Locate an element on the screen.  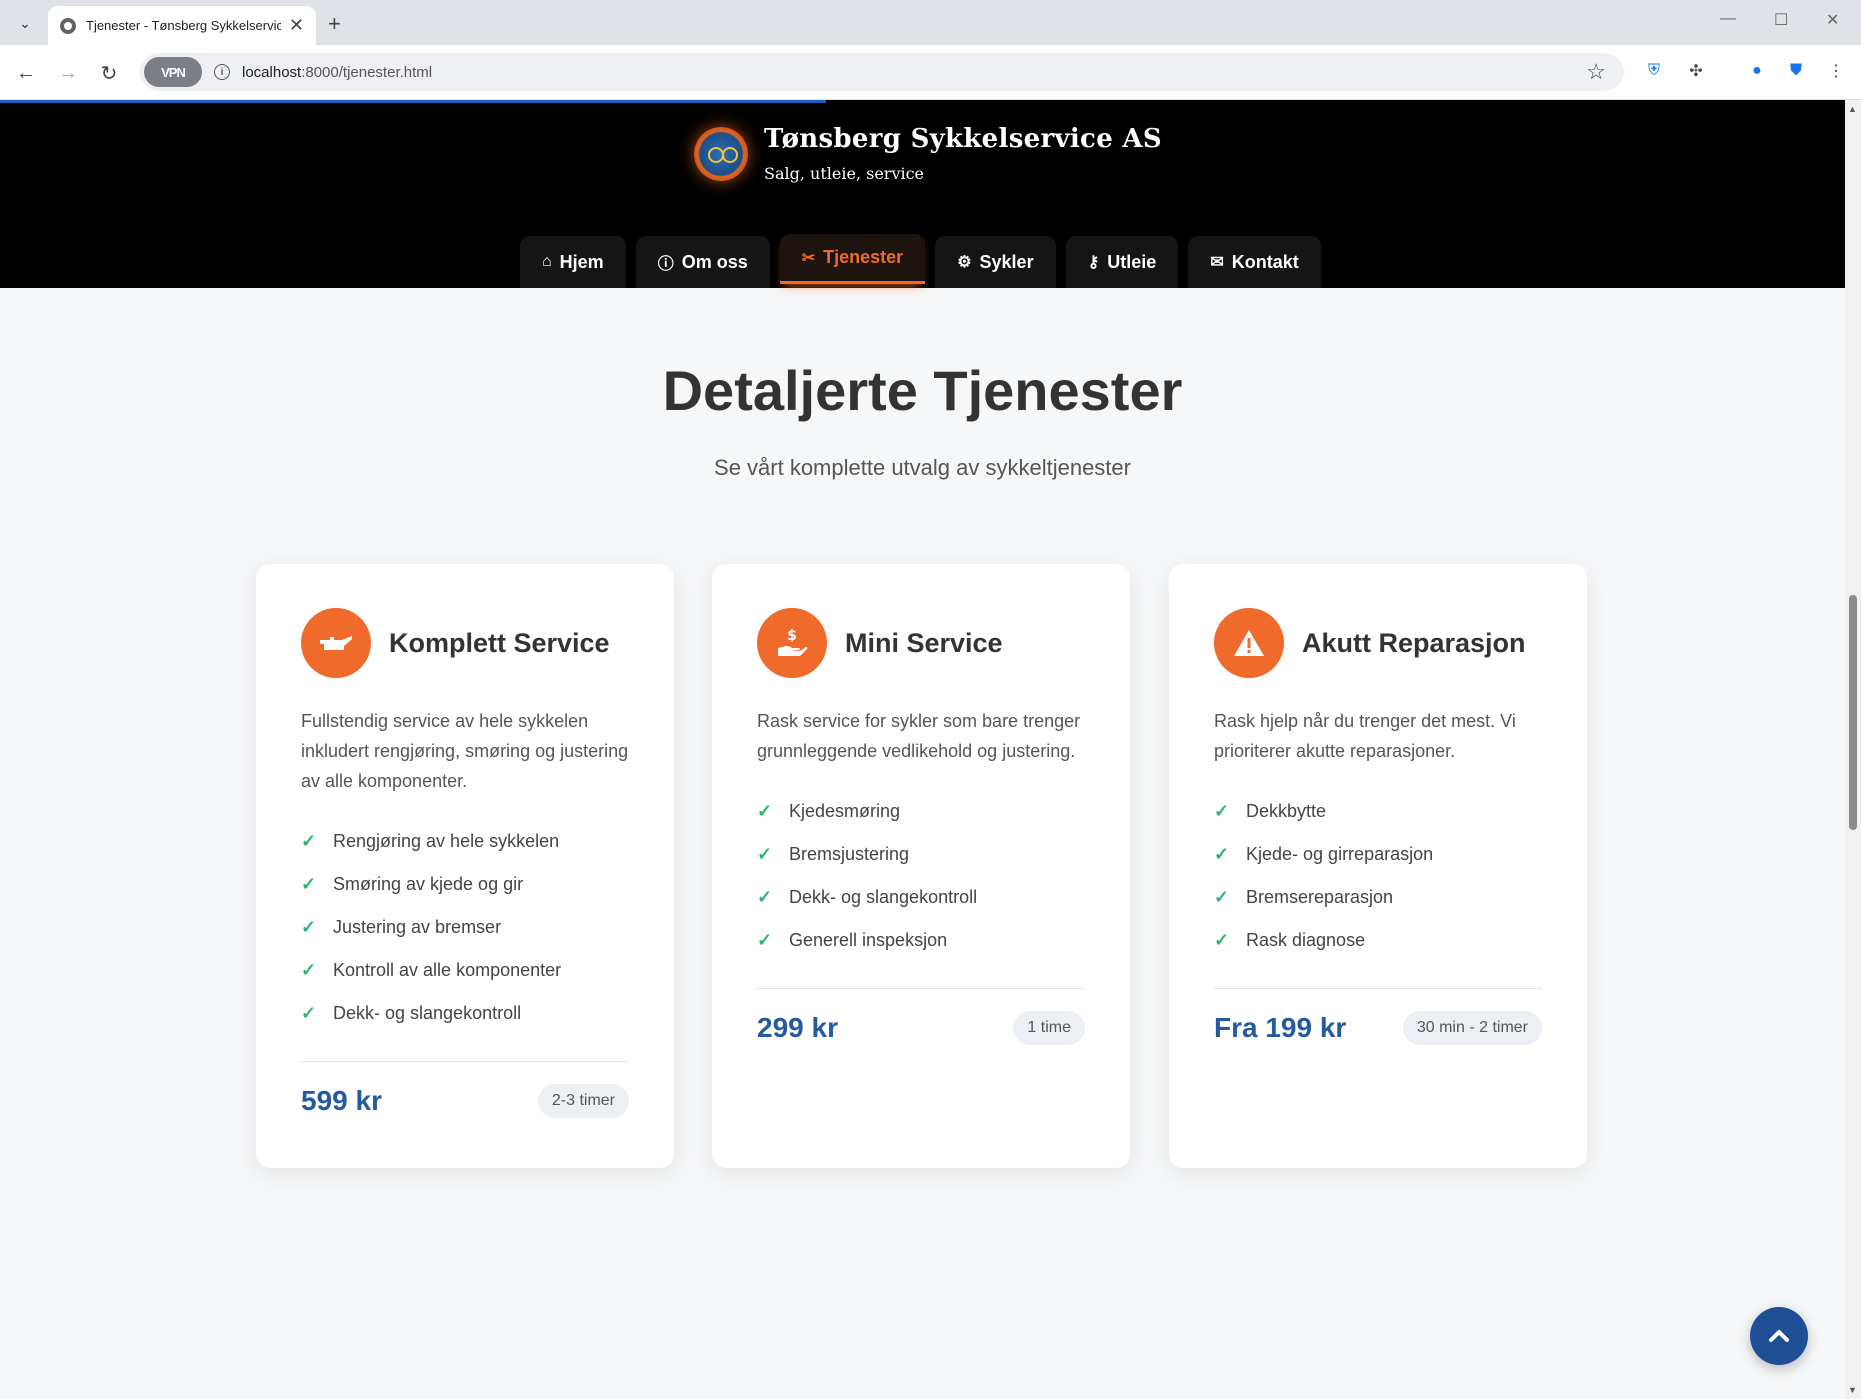
maximize-icon: ☐ is located at coordinates (1781, 20).